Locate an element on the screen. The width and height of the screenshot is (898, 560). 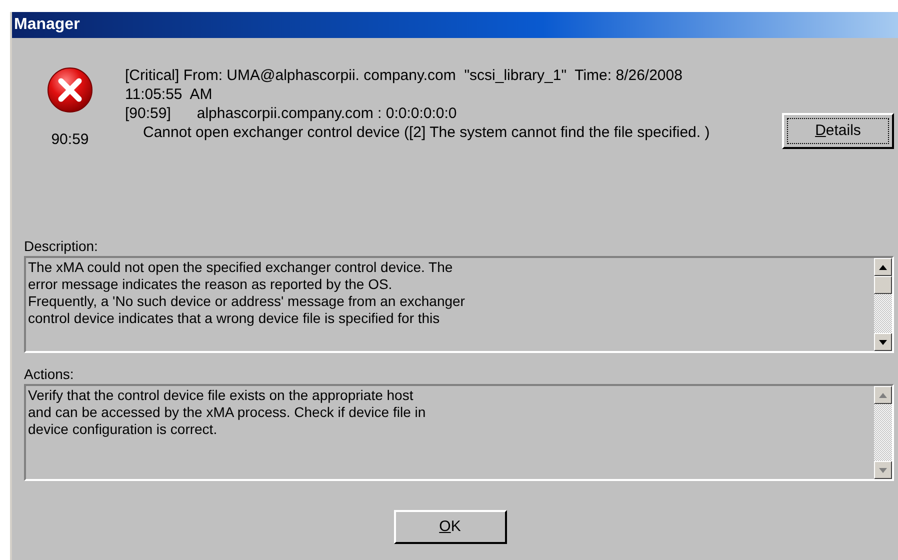
section-label: Description: is located at coordinates (61, 246).